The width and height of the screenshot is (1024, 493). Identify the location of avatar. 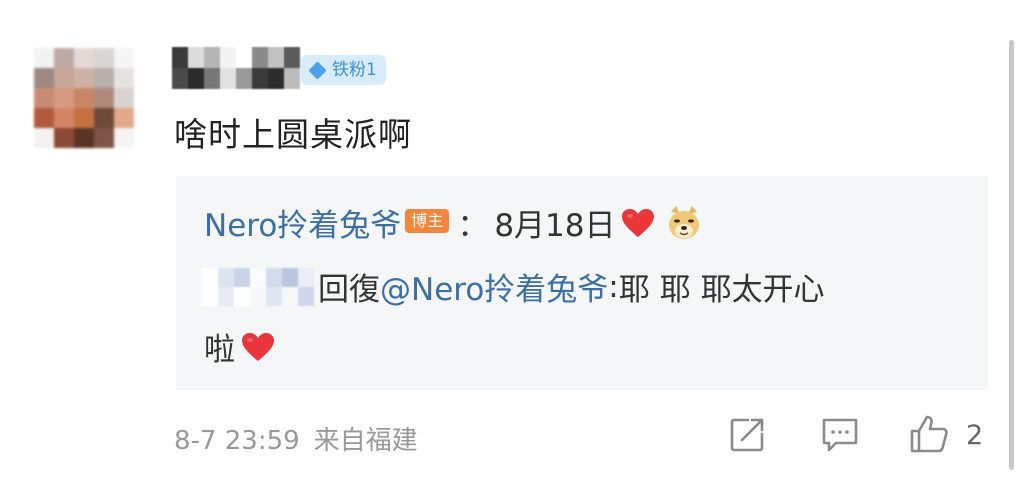
(84, 98).